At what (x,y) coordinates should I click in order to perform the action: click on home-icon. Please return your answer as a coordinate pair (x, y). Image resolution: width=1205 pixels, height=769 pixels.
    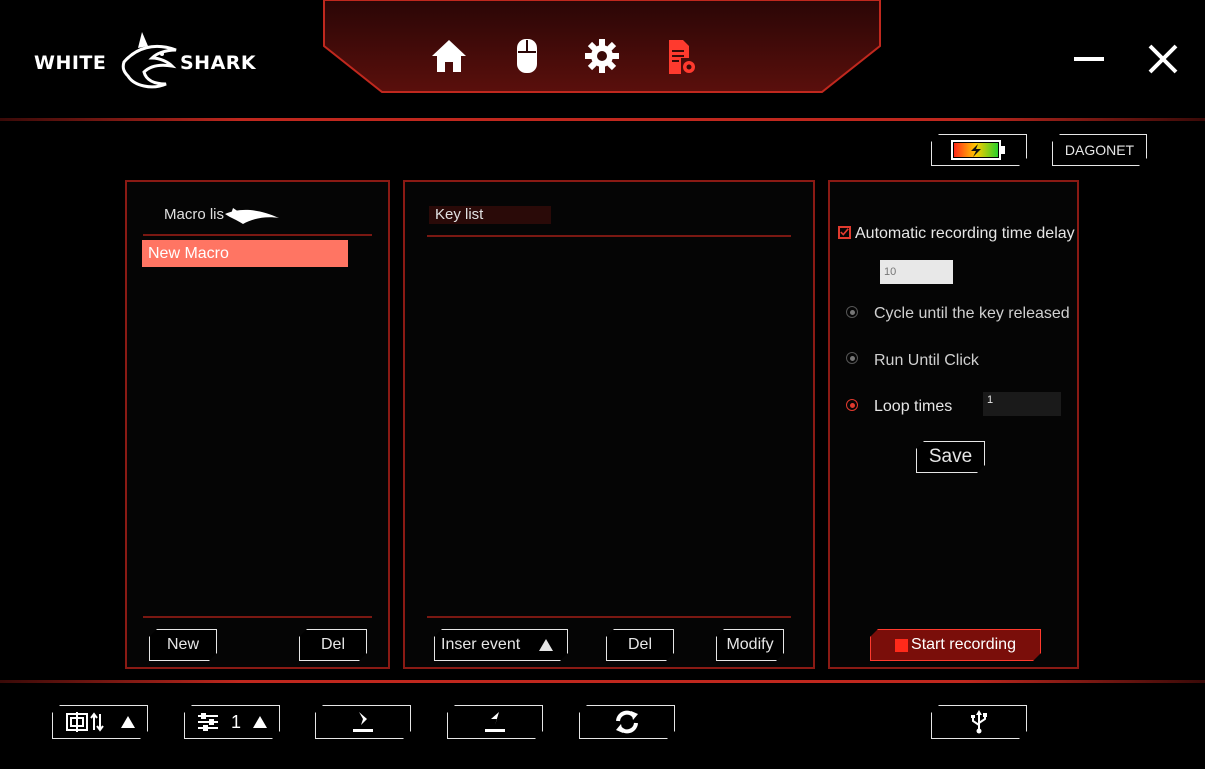
    Looking at the image, I should click on (449, 56).